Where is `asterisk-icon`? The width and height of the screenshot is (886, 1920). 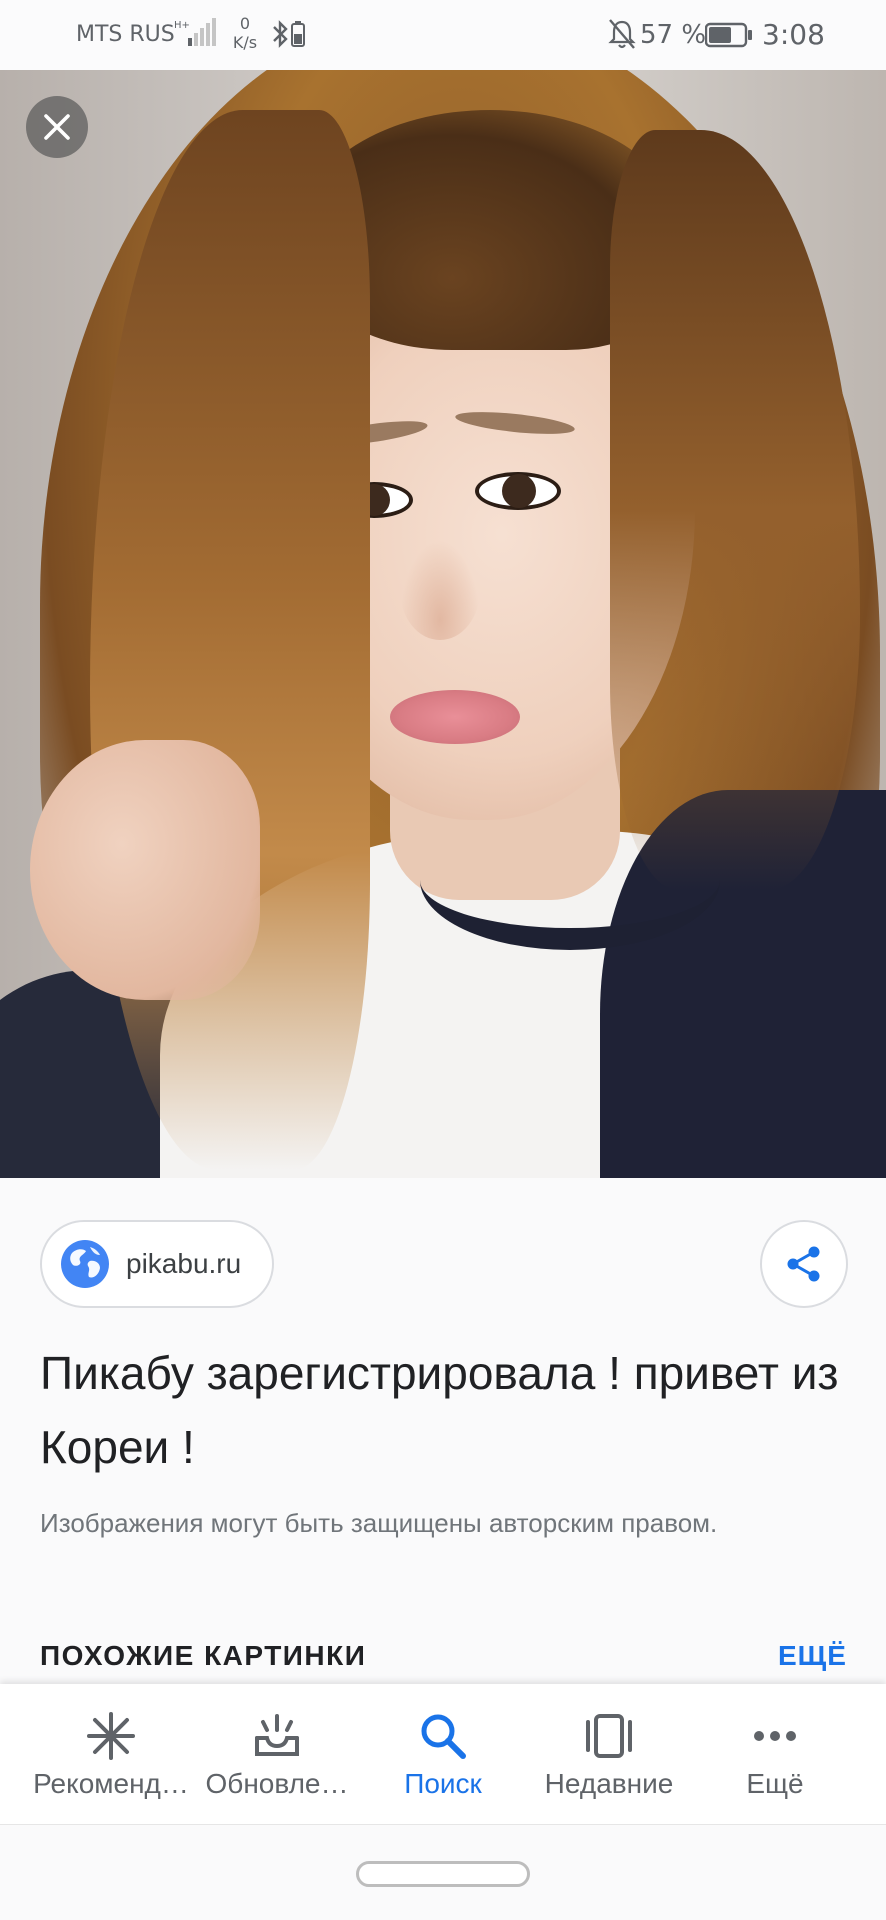 asterisk-icon is located at coordinates (111, 1736).